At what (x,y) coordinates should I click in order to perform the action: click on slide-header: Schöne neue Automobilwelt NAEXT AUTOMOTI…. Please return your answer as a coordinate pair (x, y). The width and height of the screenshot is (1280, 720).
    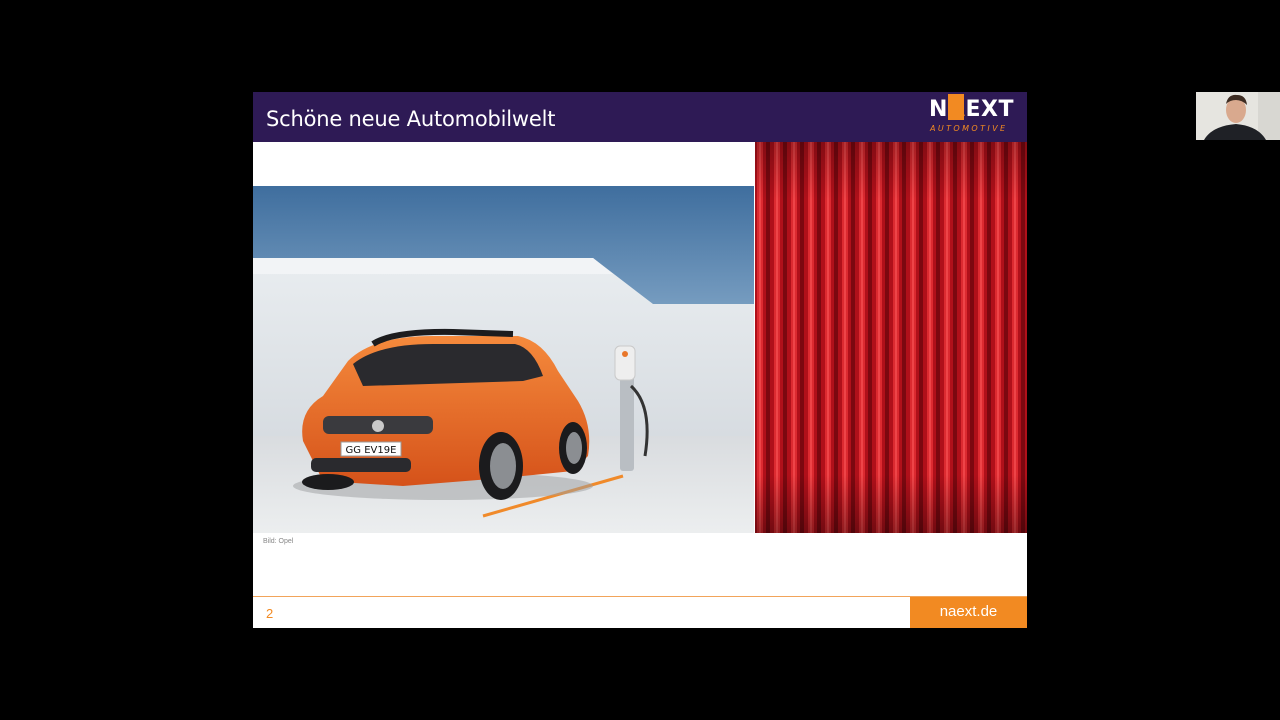
    Looking at the image, I should click on (640, 117).